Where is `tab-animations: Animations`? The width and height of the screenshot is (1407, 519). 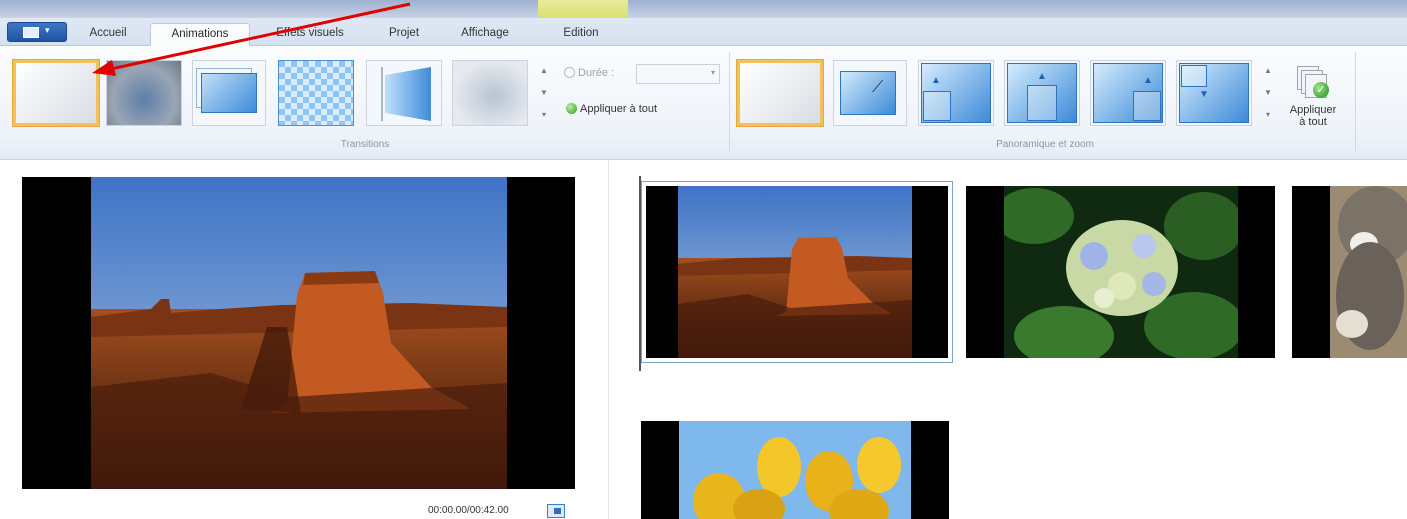 tab-animations: Animations is located at coordinates (200, 34).